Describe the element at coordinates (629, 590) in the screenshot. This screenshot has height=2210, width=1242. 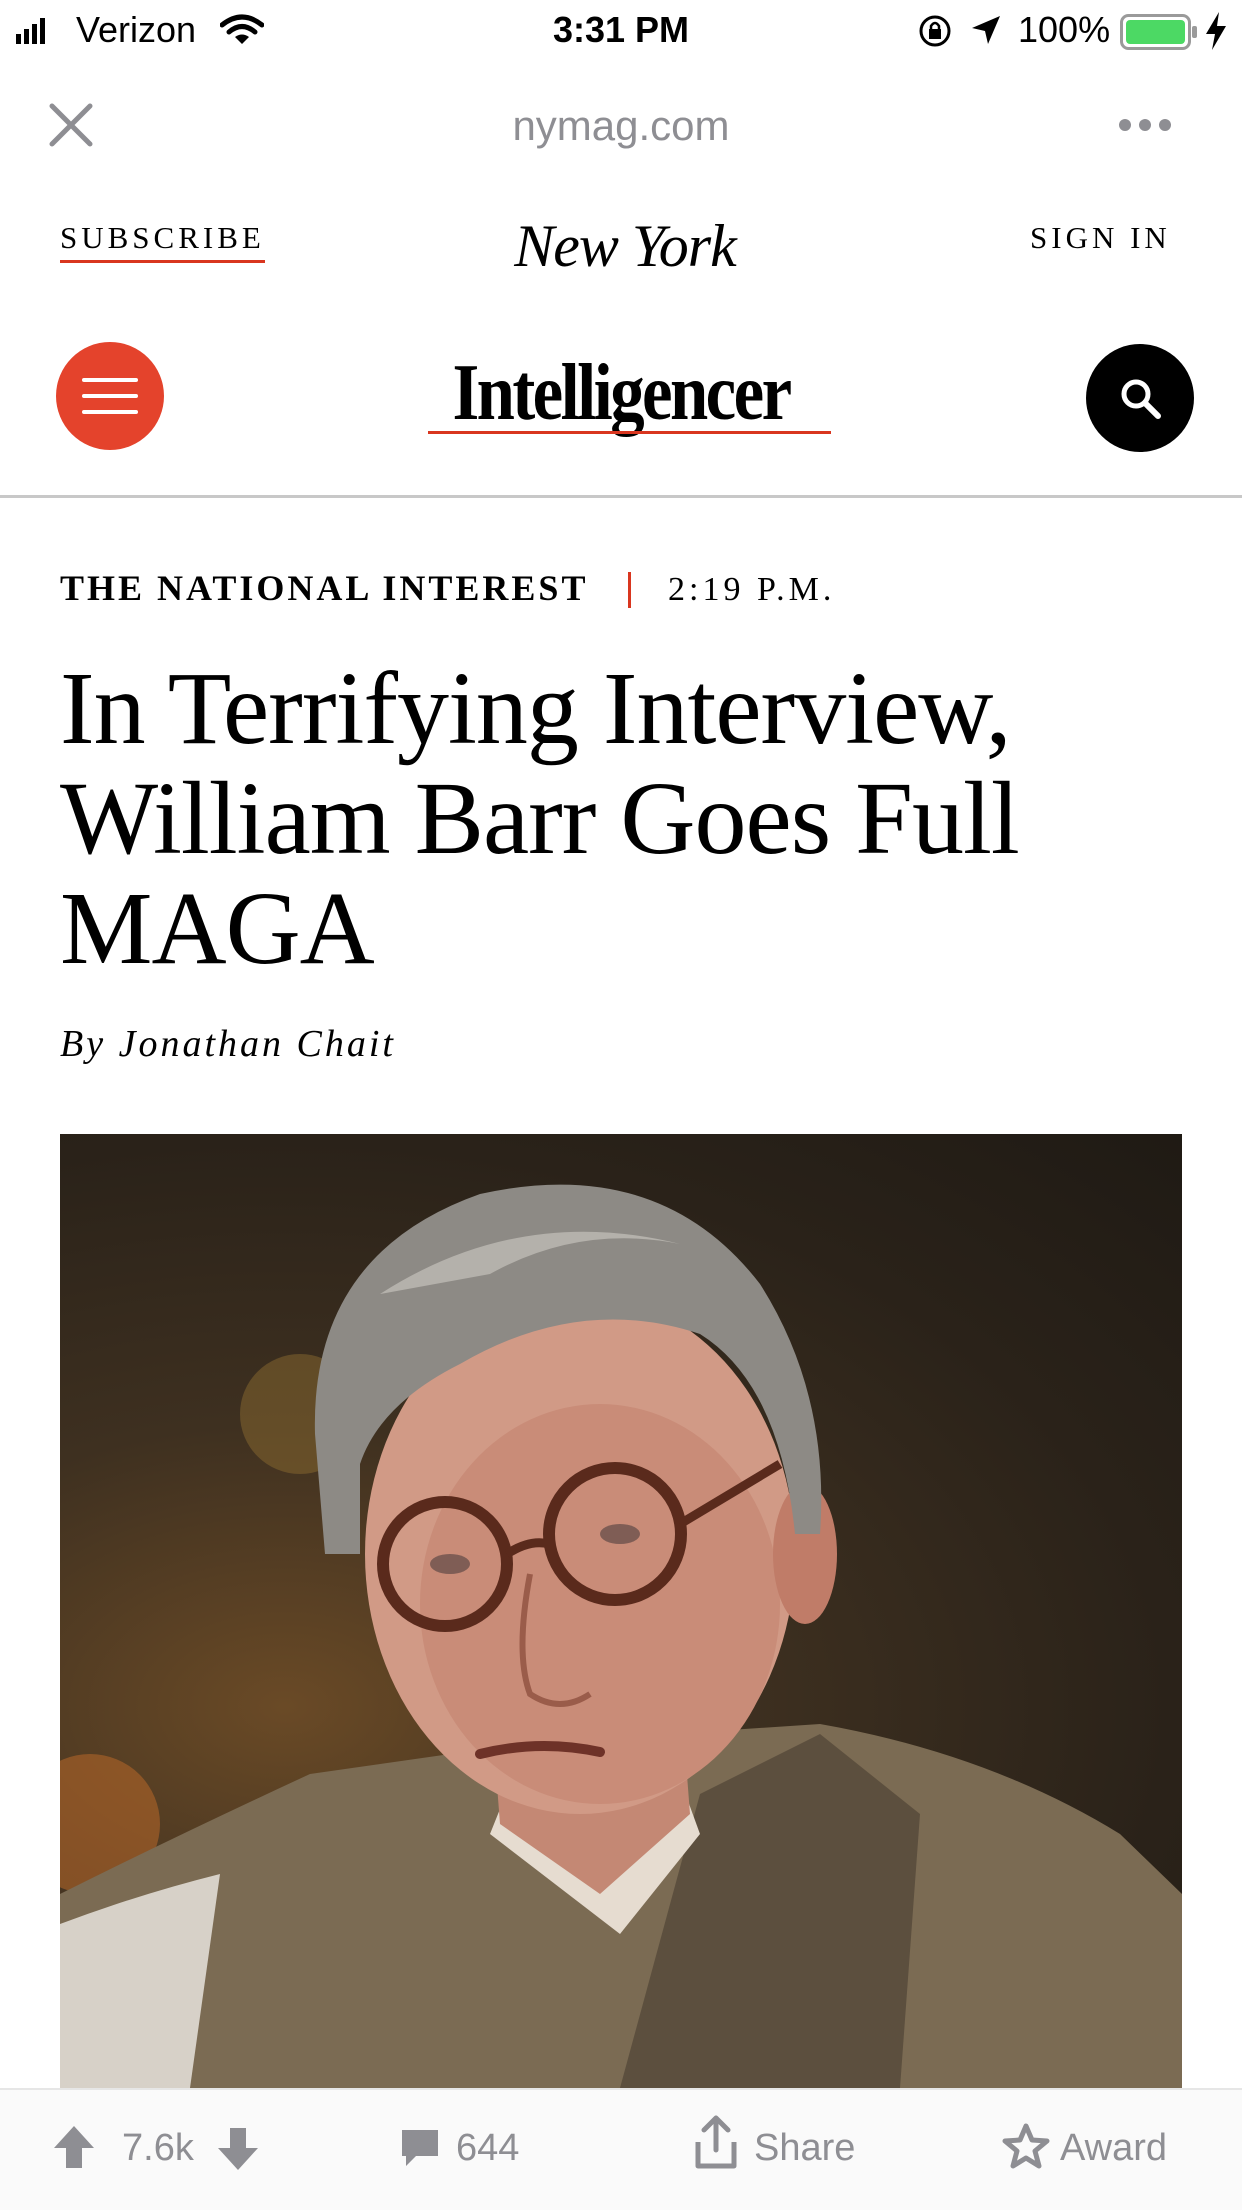
I see `rubric-separator` at that location.